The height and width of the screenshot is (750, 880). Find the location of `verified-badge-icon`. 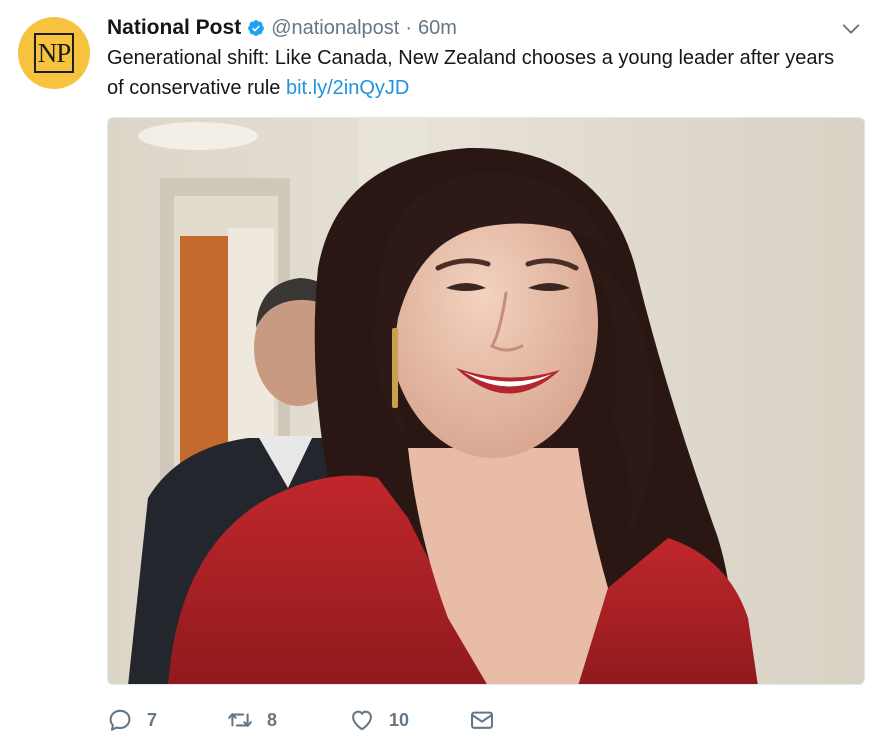

verified-badge-icon is located at coordinates (256, 28).